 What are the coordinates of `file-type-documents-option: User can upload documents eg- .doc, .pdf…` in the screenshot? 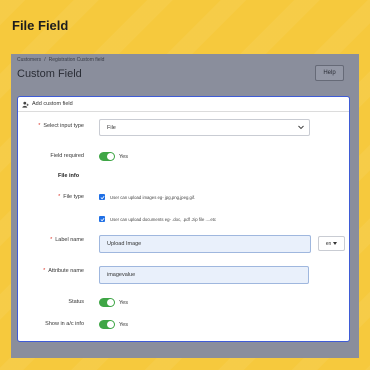 It's located at (157, 219).